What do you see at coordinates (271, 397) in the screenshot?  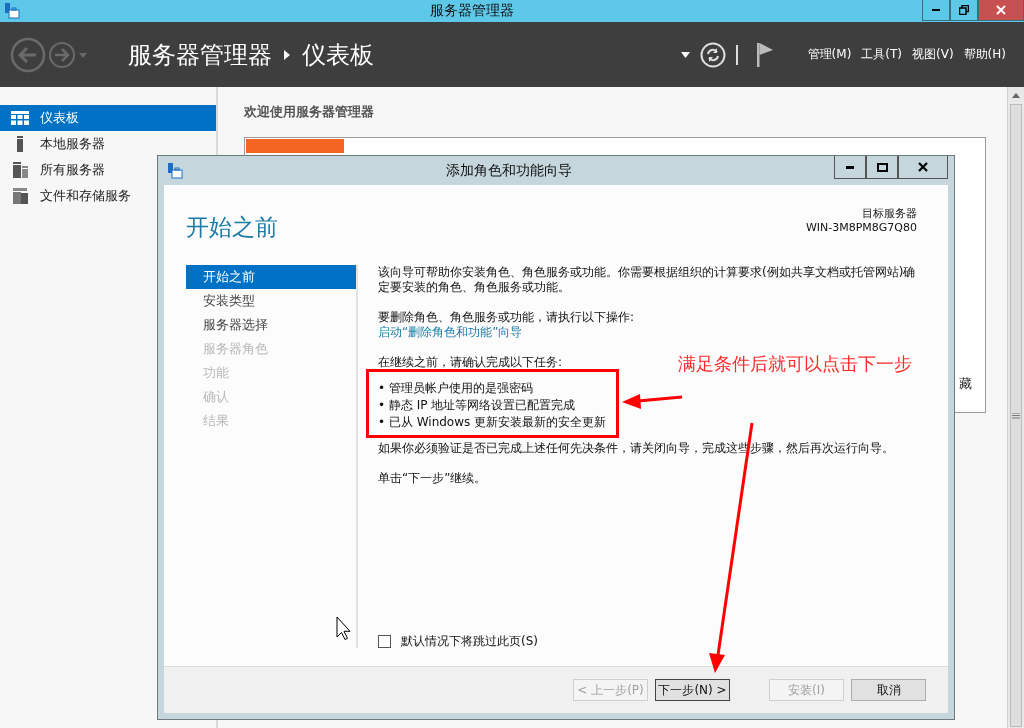 I see `wizard-step: 确认` at bounding box center [271, 397].